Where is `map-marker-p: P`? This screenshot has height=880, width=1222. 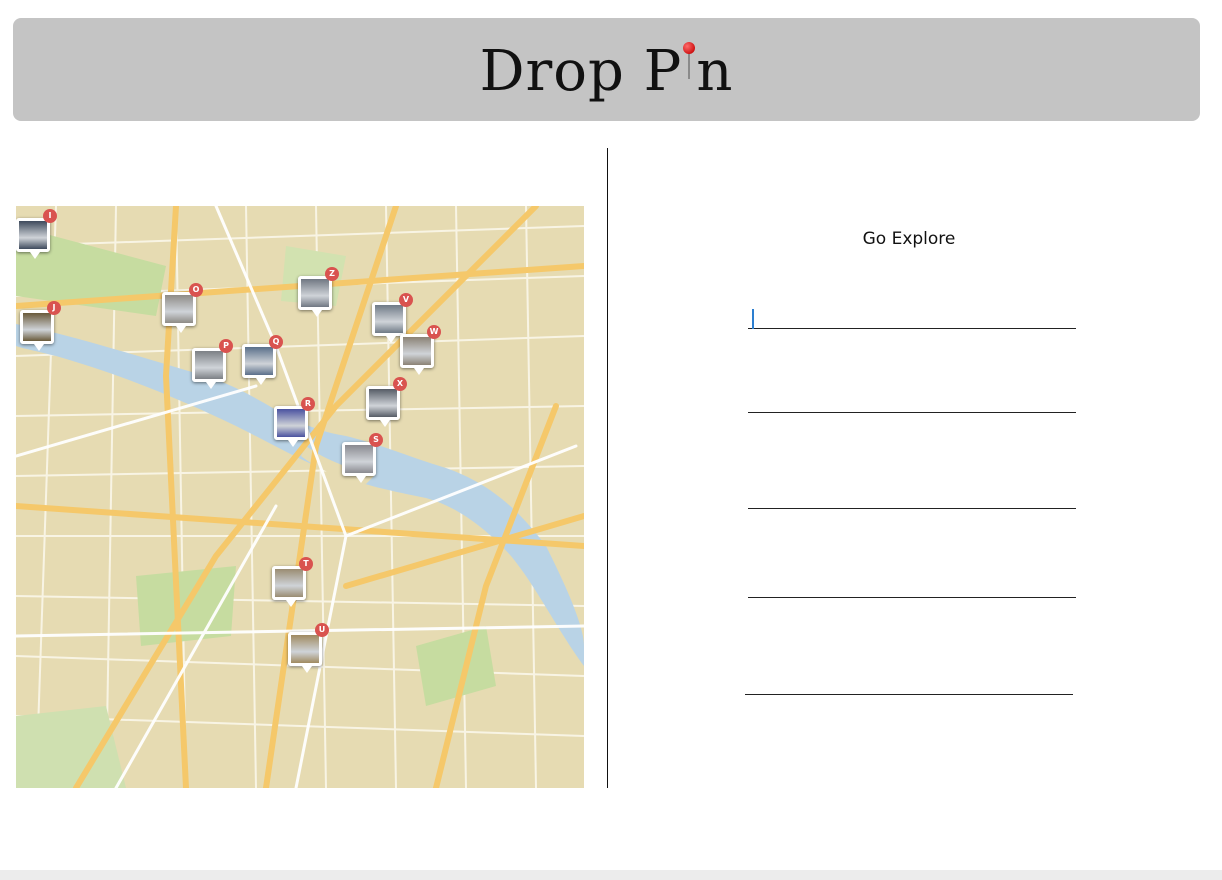
map-marker-p: P is located at coordinates (212, 364).